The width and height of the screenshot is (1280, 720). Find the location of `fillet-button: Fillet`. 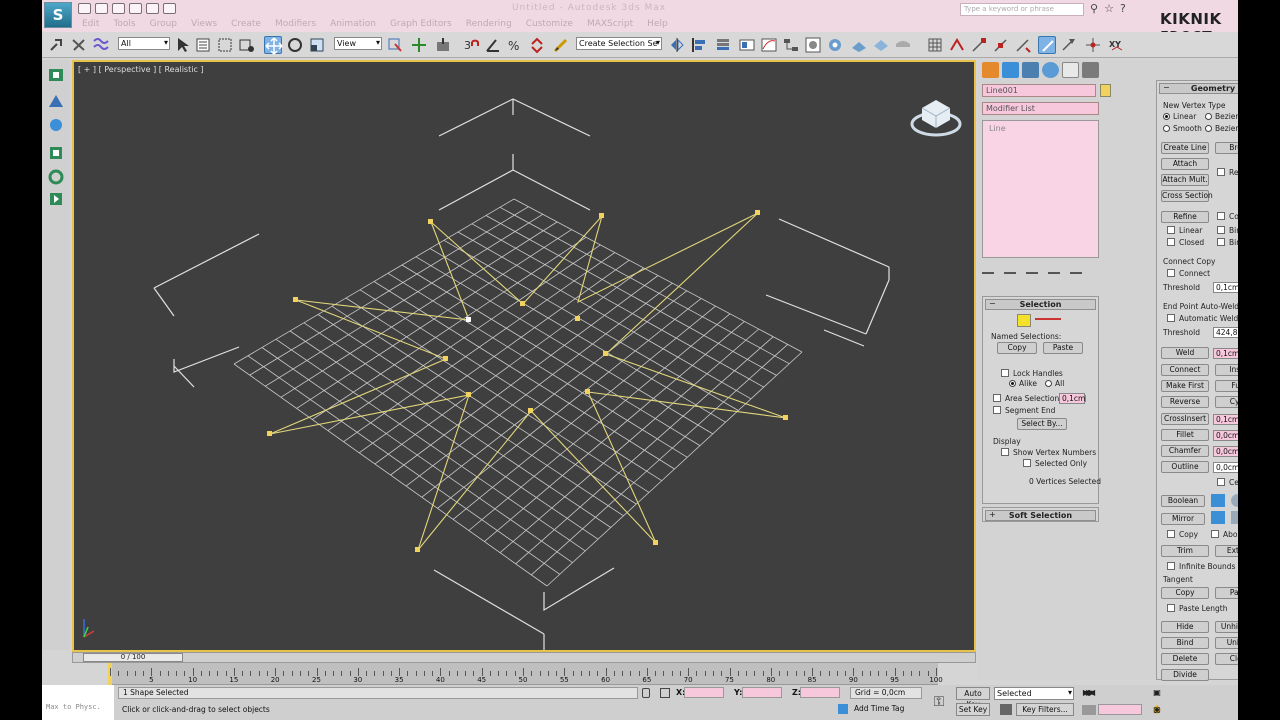

fillet-button: Fillet is located at coordinates (1185, 435).